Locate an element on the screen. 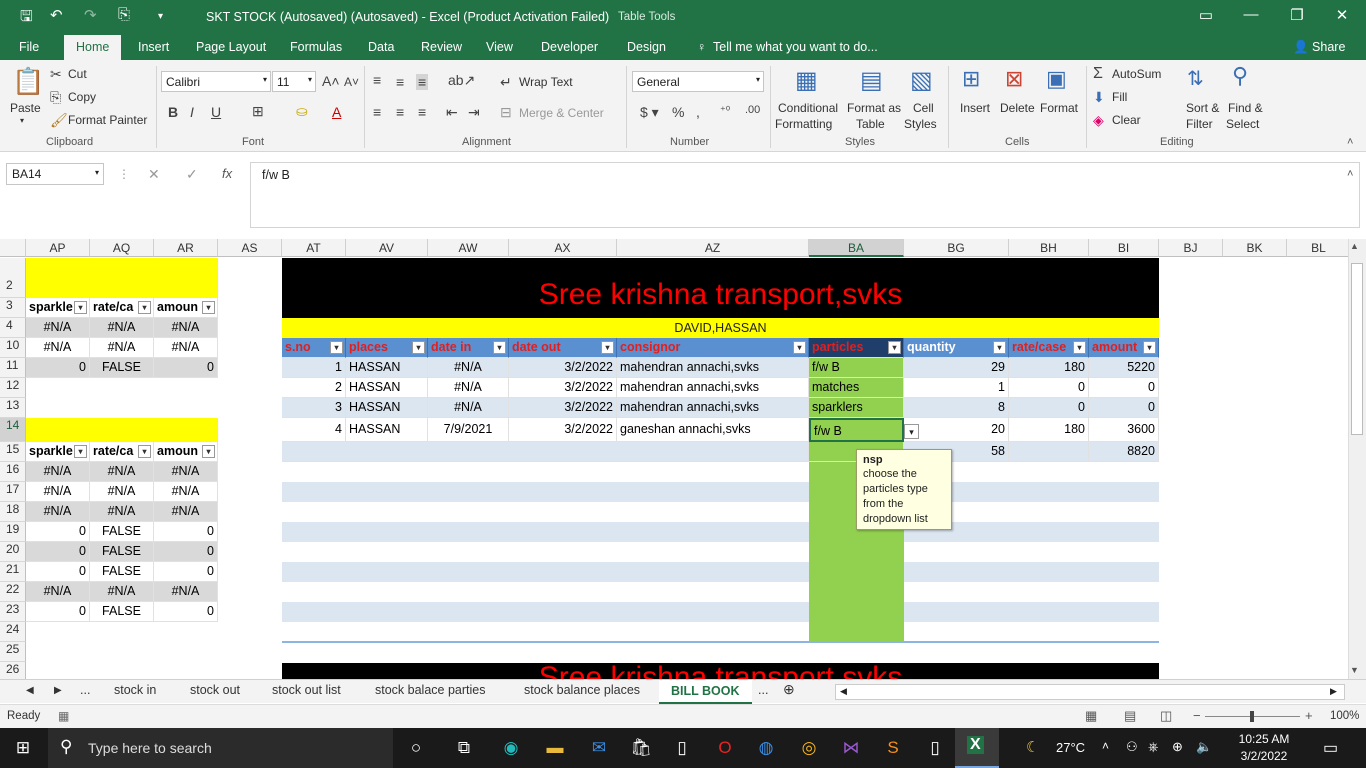 Image resolution: width=1366 pixels, height=768 pixels. bill-subtitle: DAVID,HASSAN is located at coordinates (720, 328).